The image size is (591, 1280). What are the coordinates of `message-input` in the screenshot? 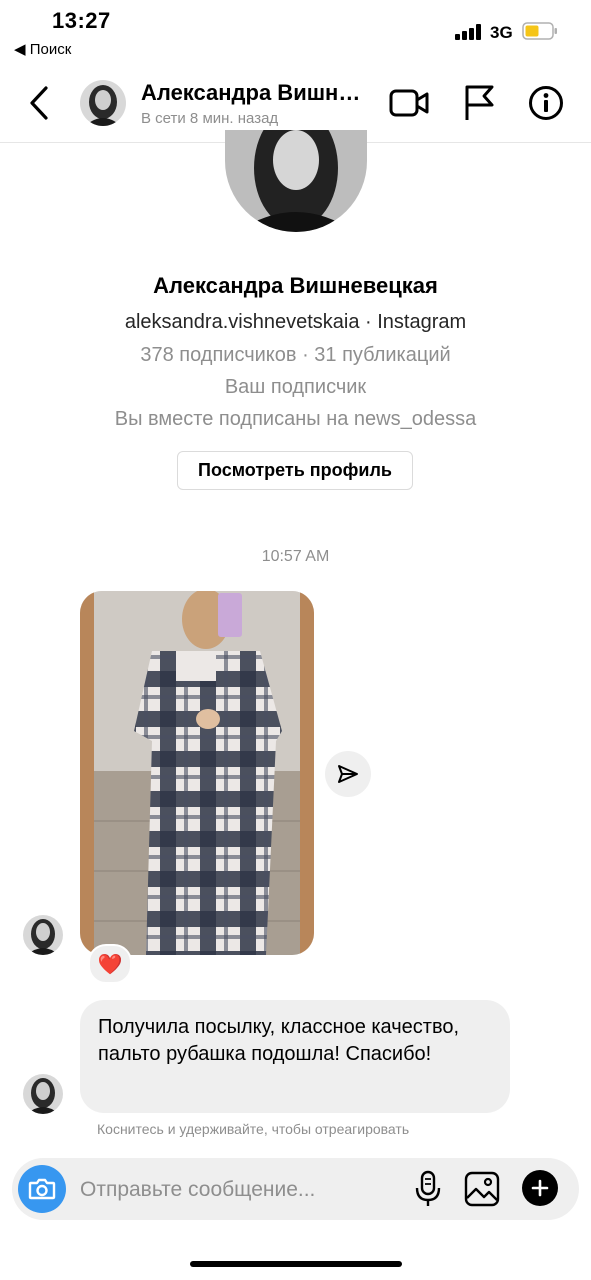 It's located at (230, 1190).